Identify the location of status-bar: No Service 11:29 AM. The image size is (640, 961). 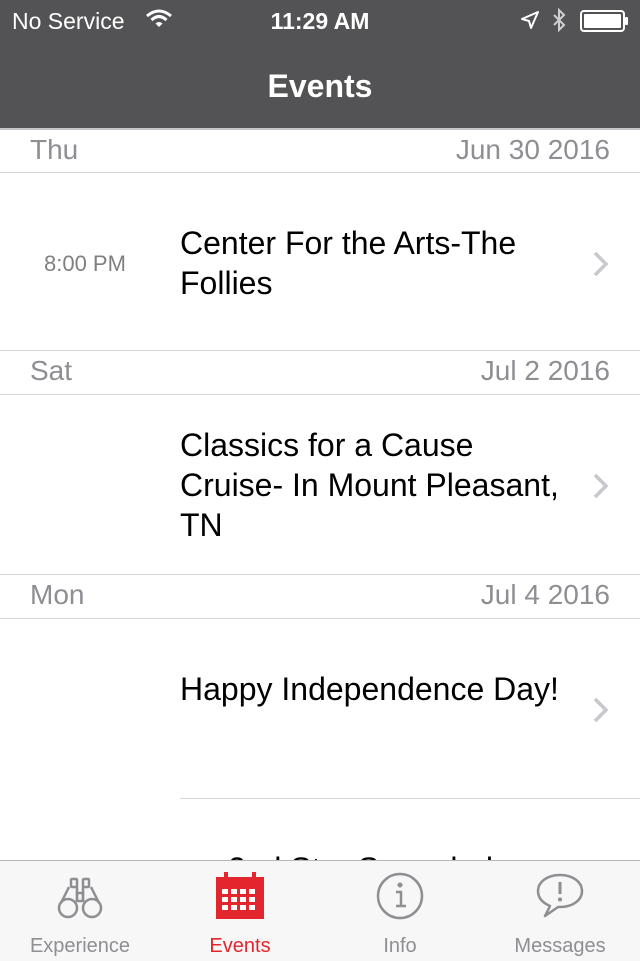
(320, 20).